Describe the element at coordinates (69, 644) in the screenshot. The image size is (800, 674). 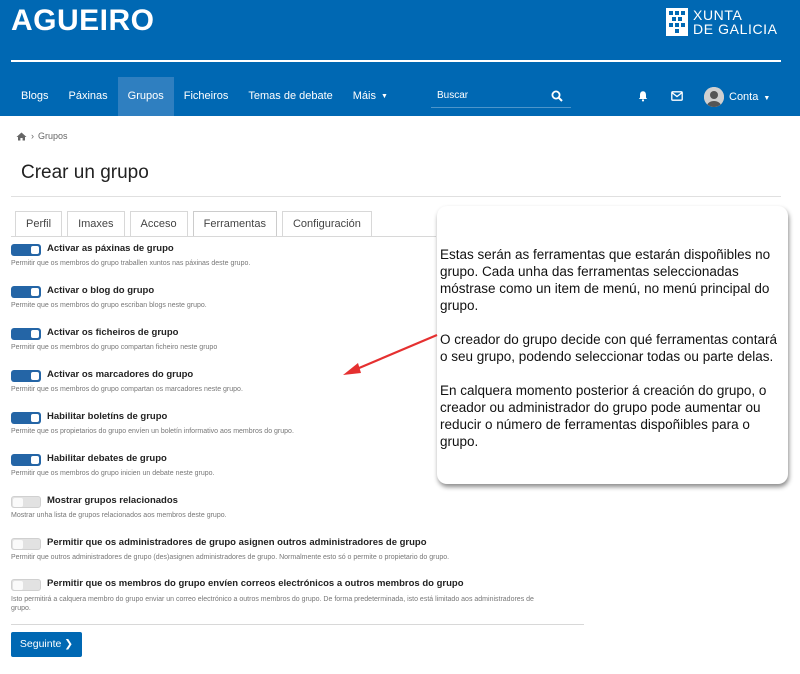
I see `chevron-right-icon: ❯` at that location.